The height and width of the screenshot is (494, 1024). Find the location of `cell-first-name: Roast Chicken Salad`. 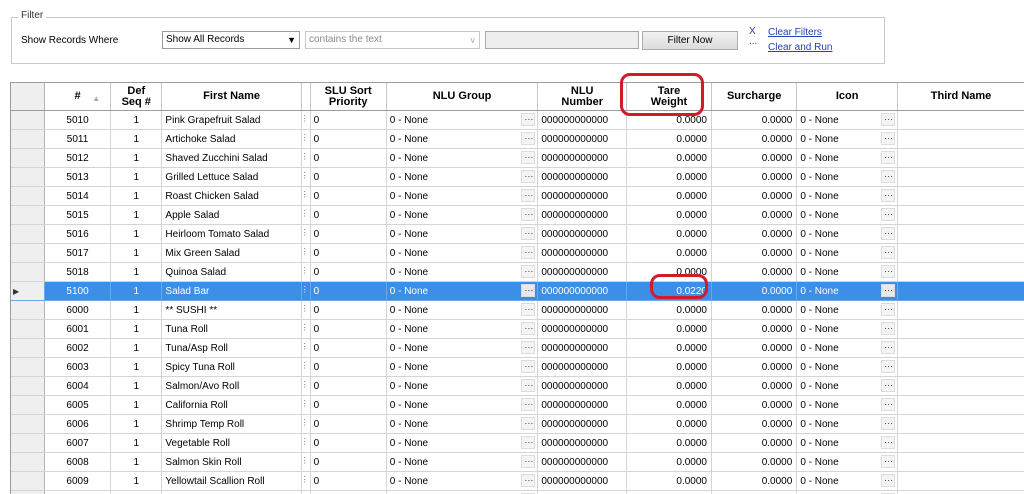

cell-first-name: Roast Chicken Salad is located at coordinates (231, 196).